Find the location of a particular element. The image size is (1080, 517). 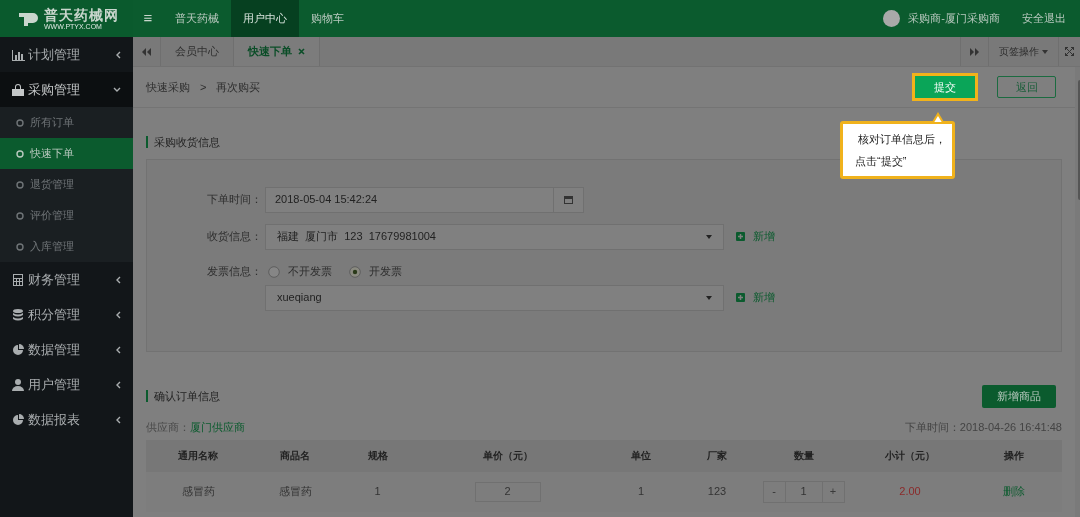

bag-icon is located at coordinates (18, 89).